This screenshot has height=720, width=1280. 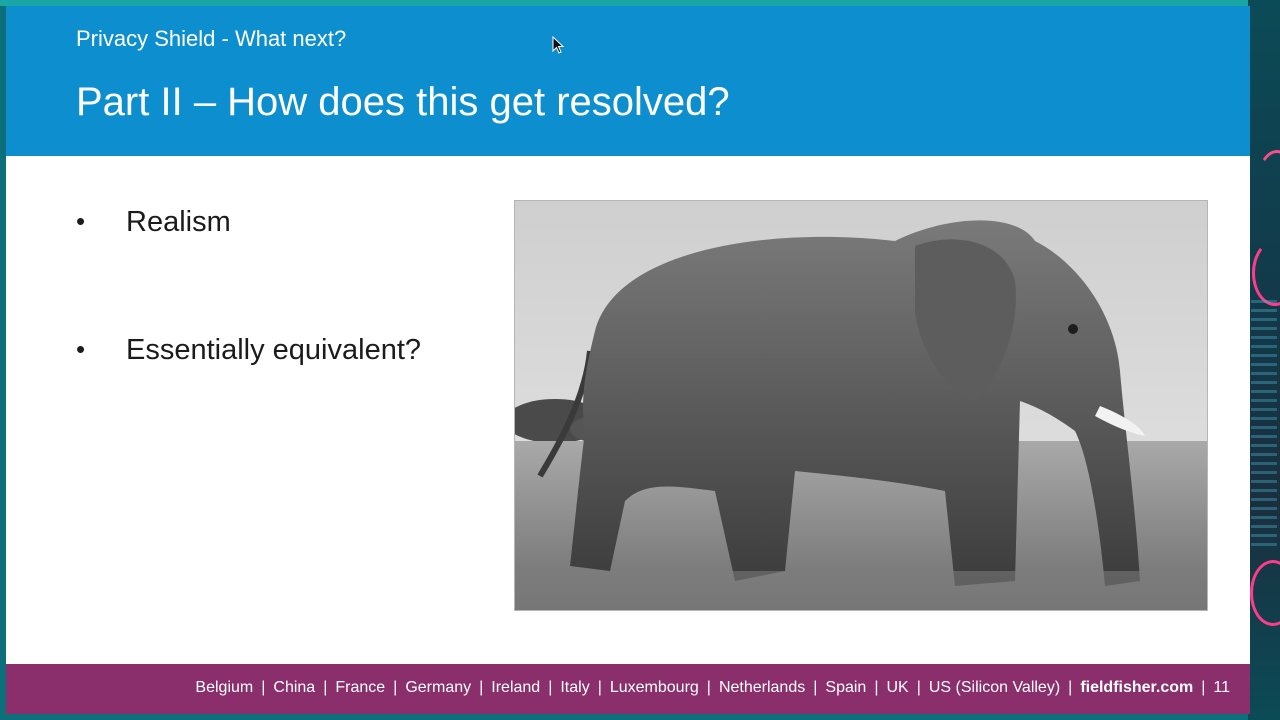 What do you see at coordinates (224, 687) in the screenshot?
I see `office-label: Belgium` at bounding box center [224, 687].